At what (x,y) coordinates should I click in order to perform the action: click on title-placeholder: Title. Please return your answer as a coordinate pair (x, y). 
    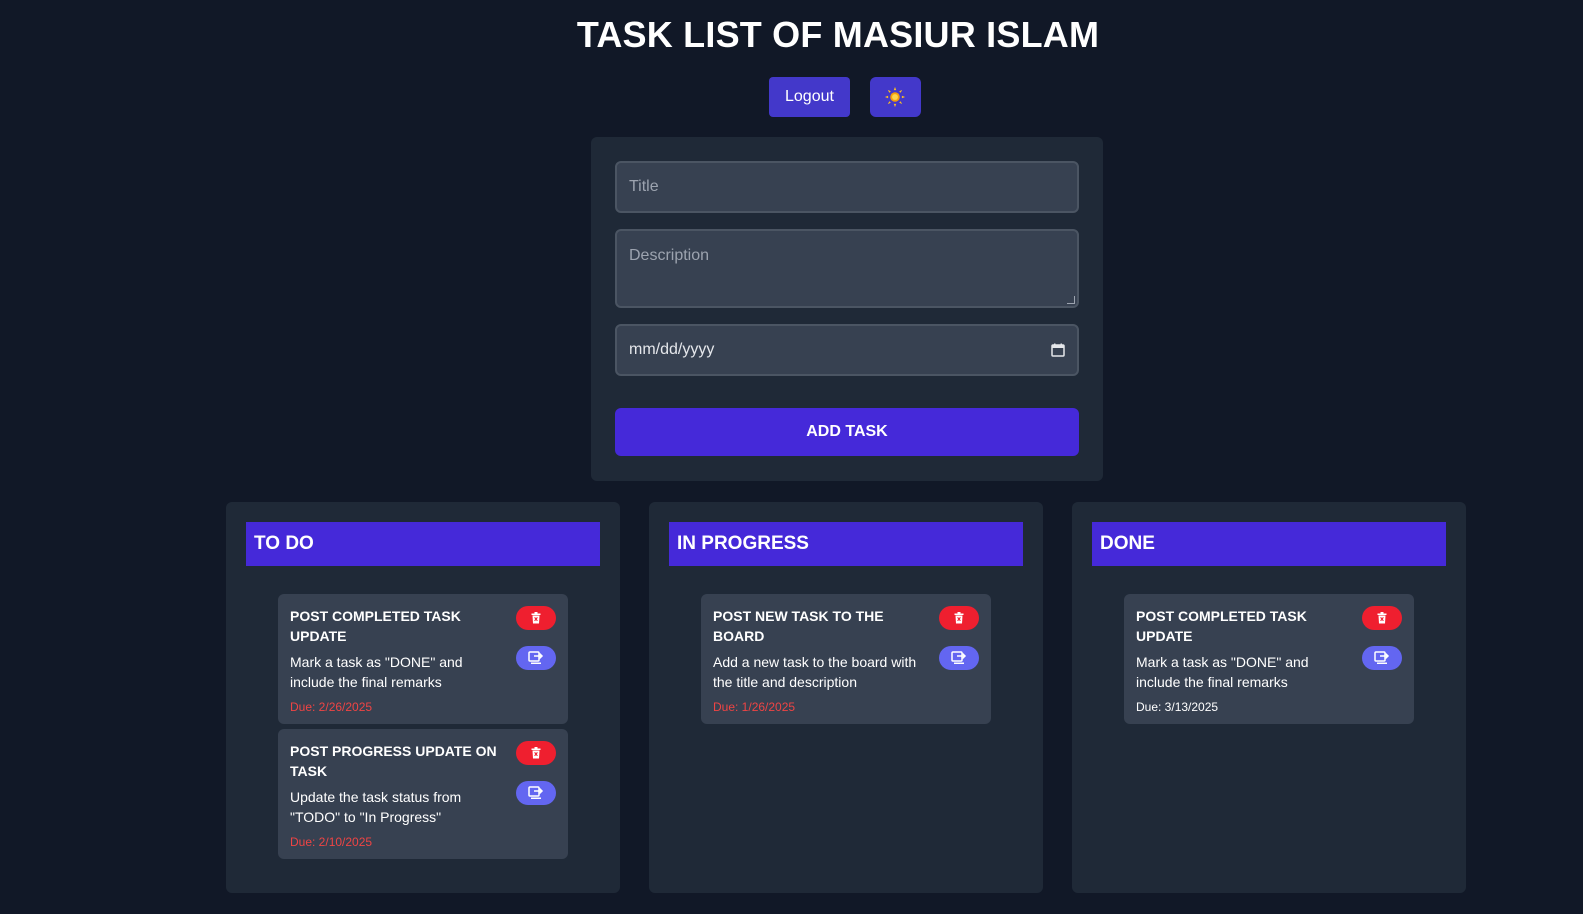
    Looking at the image, I should click on (644, 186).